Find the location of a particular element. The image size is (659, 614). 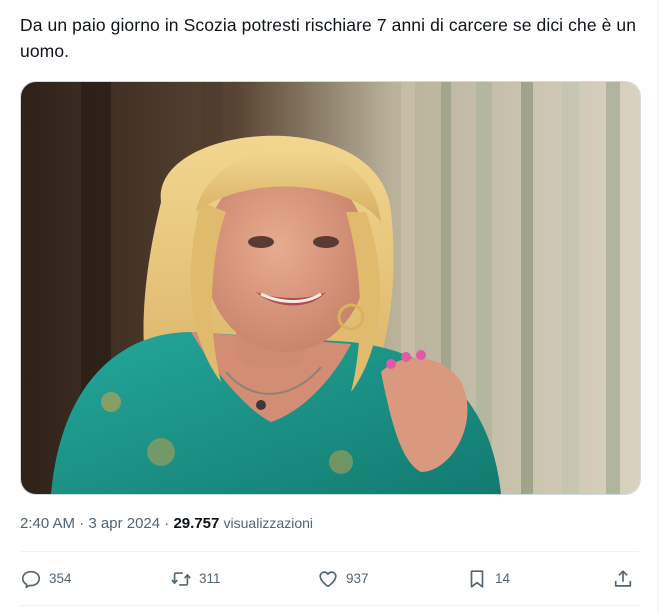

retweet-count: 311 is located at coordinates (210, 578).